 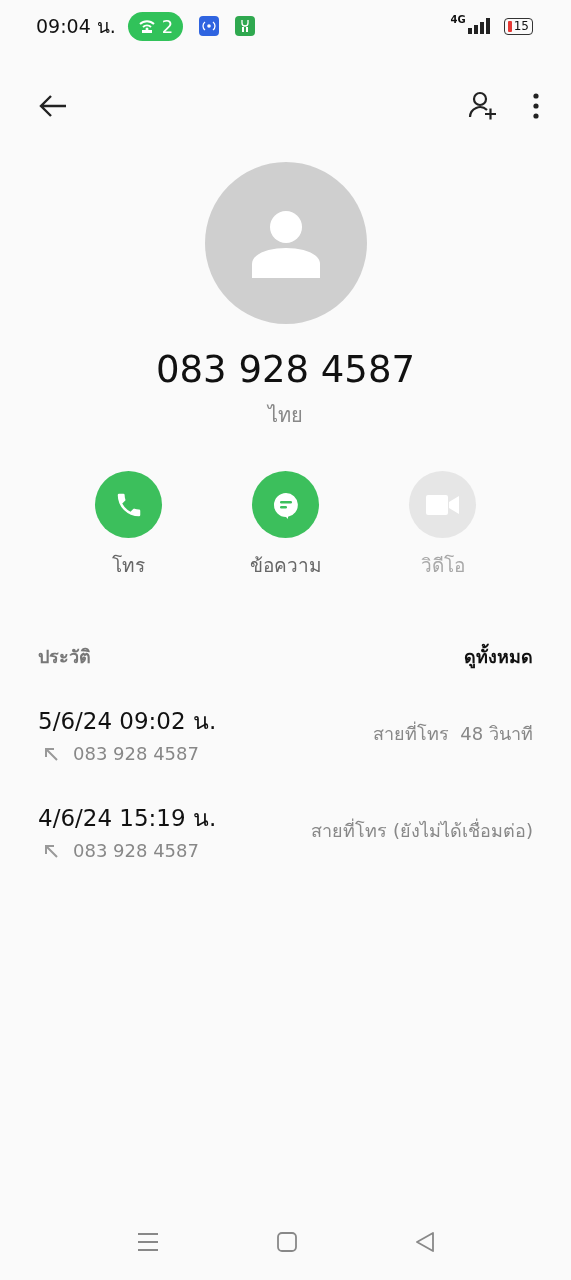 I want to click on call-log-entry: 4/6/24 15:19 น. 083 928 4587 สายที่โทร (ยังไม่ได้เชื่อมต่อ), so click(x=285, y=830).